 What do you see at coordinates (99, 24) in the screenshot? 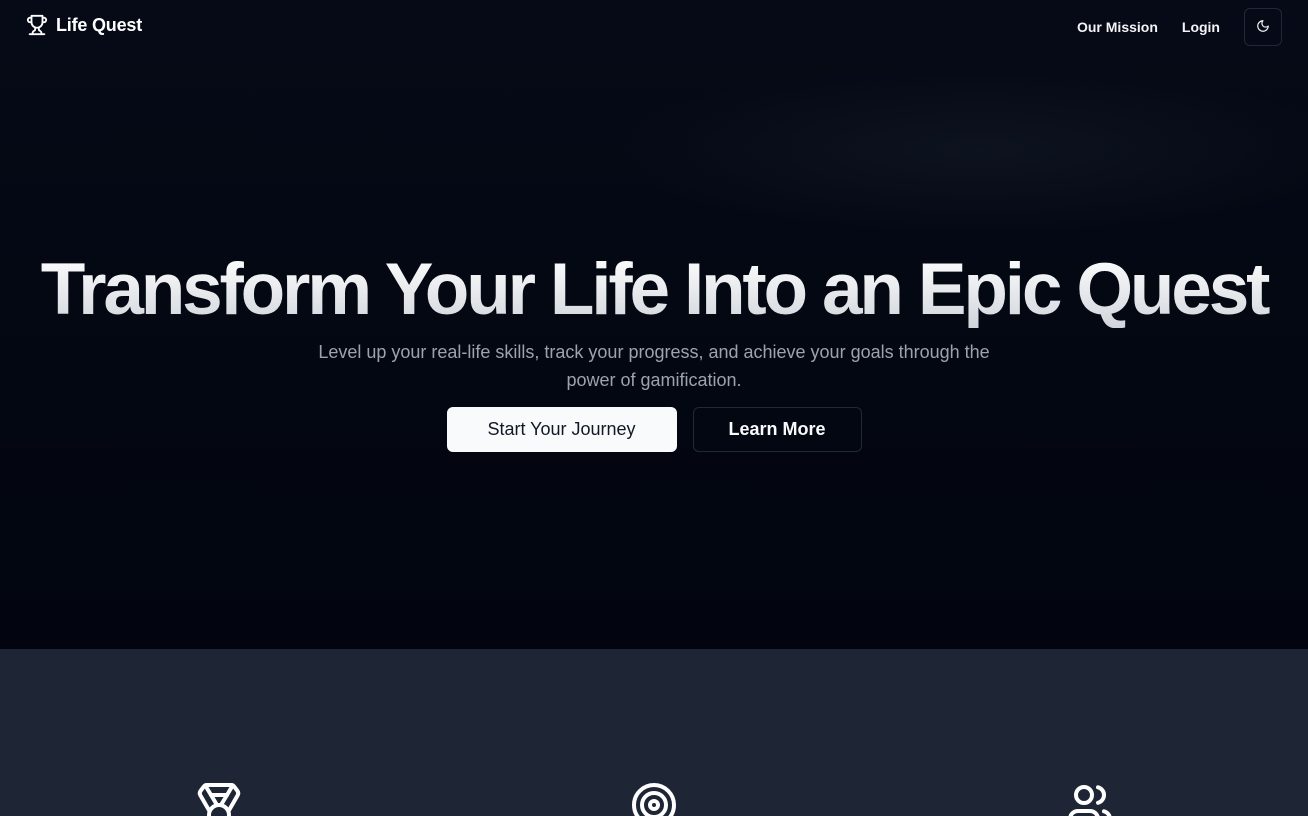
I see `brand-name: Life Quest` at bounding box center [99, 24].